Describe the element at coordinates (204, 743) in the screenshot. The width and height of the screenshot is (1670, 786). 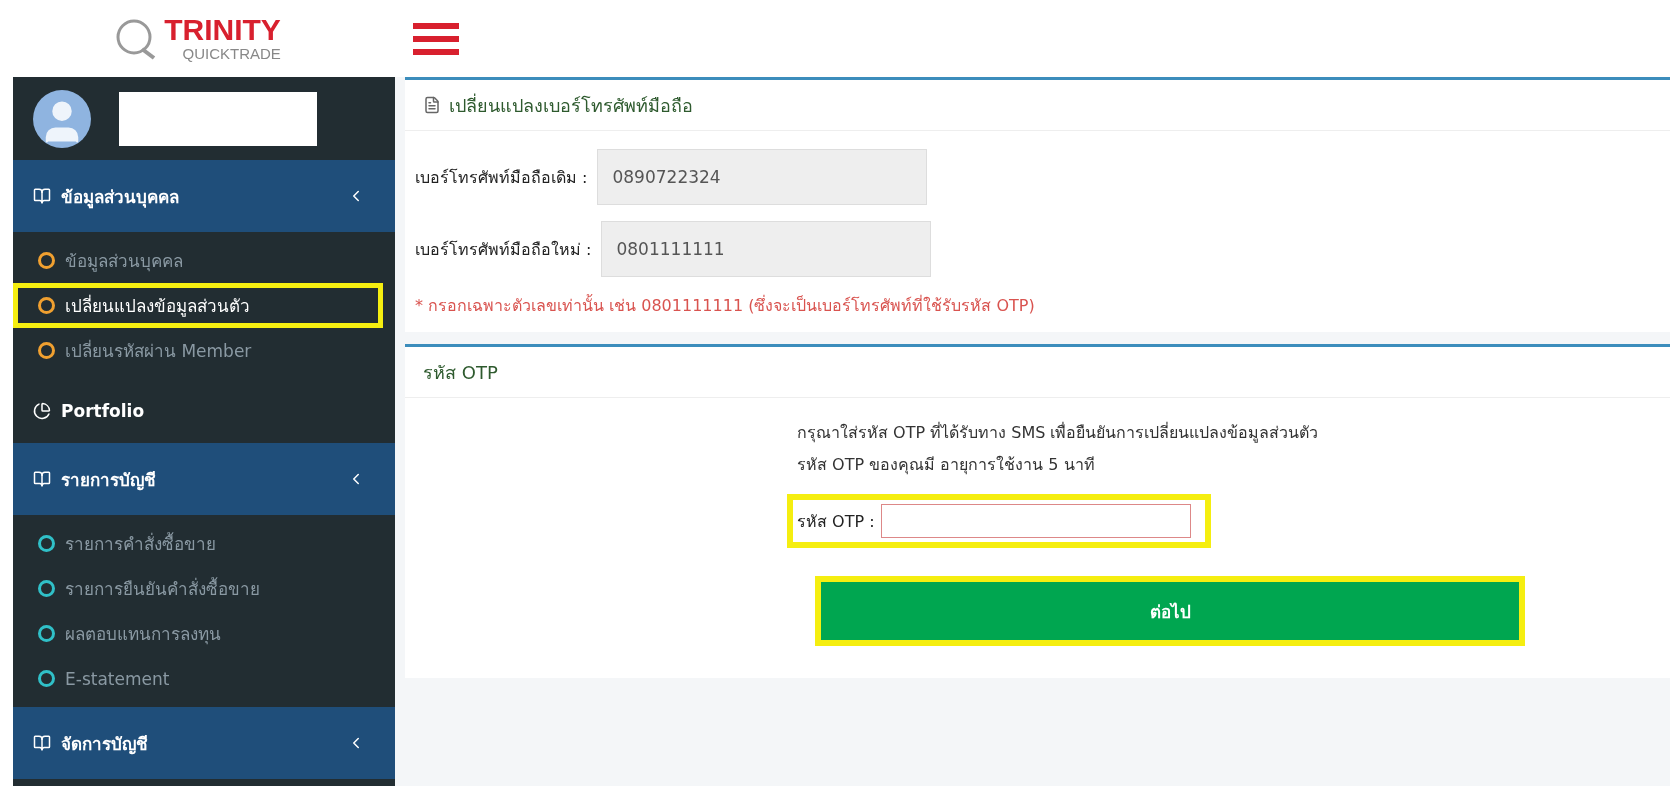
I see `menu-group: จัดการบัญชี` at that location.